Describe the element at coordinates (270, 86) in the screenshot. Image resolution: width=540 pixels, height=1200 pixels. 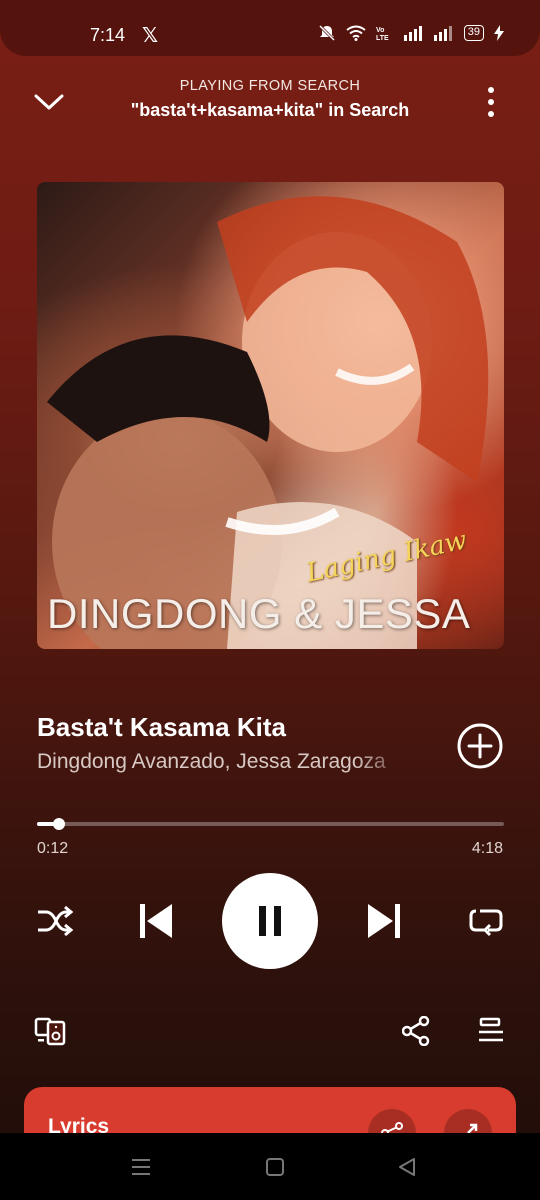
I see `playing-from-label: PLAYING FROM SEARCH` at that location.